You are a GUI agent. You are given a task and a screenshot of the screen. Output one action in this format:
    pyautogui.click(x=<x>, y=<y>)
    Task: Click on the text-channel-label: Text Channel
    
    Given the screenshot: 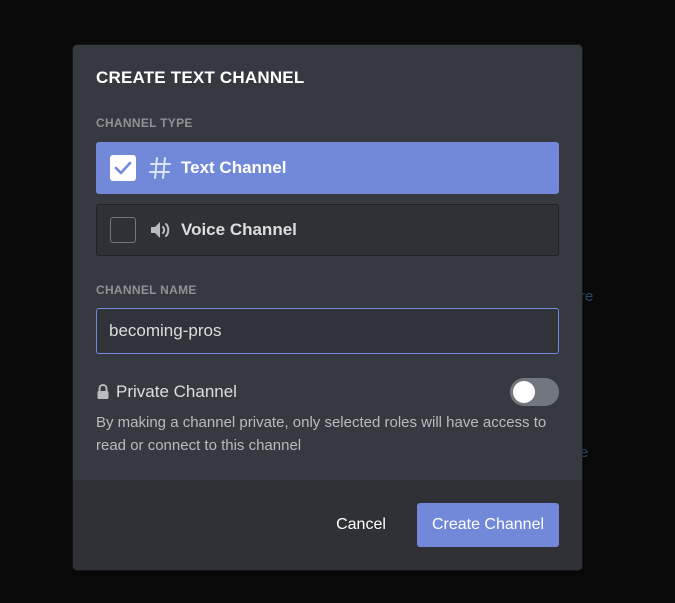 What is the action you would take?
    pyautogui.click(x=234, y=167)
    